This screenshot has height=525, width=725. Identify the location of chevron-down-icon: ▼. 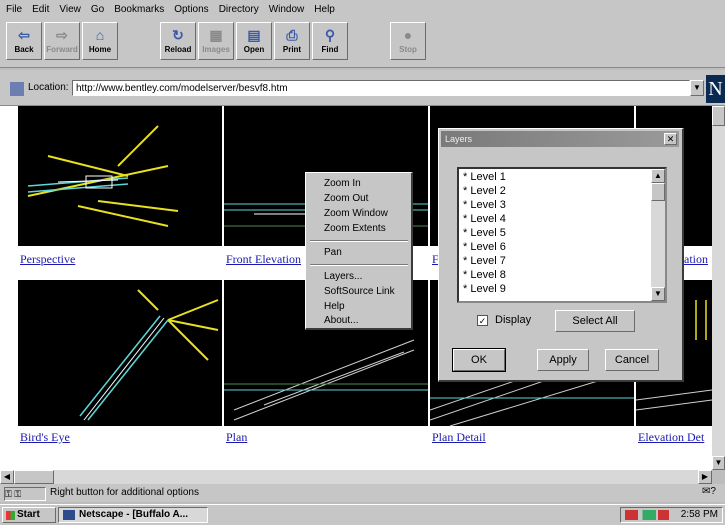
(697, 87).